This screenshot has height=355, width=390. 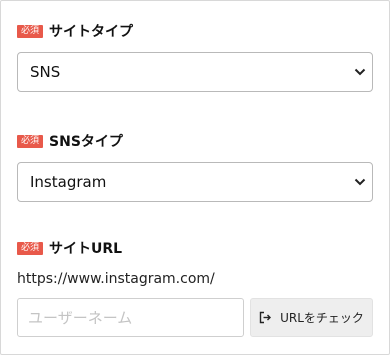 I want to click on url-prefix-text: https://www.instagram.com/, so click(x=116, y=279).